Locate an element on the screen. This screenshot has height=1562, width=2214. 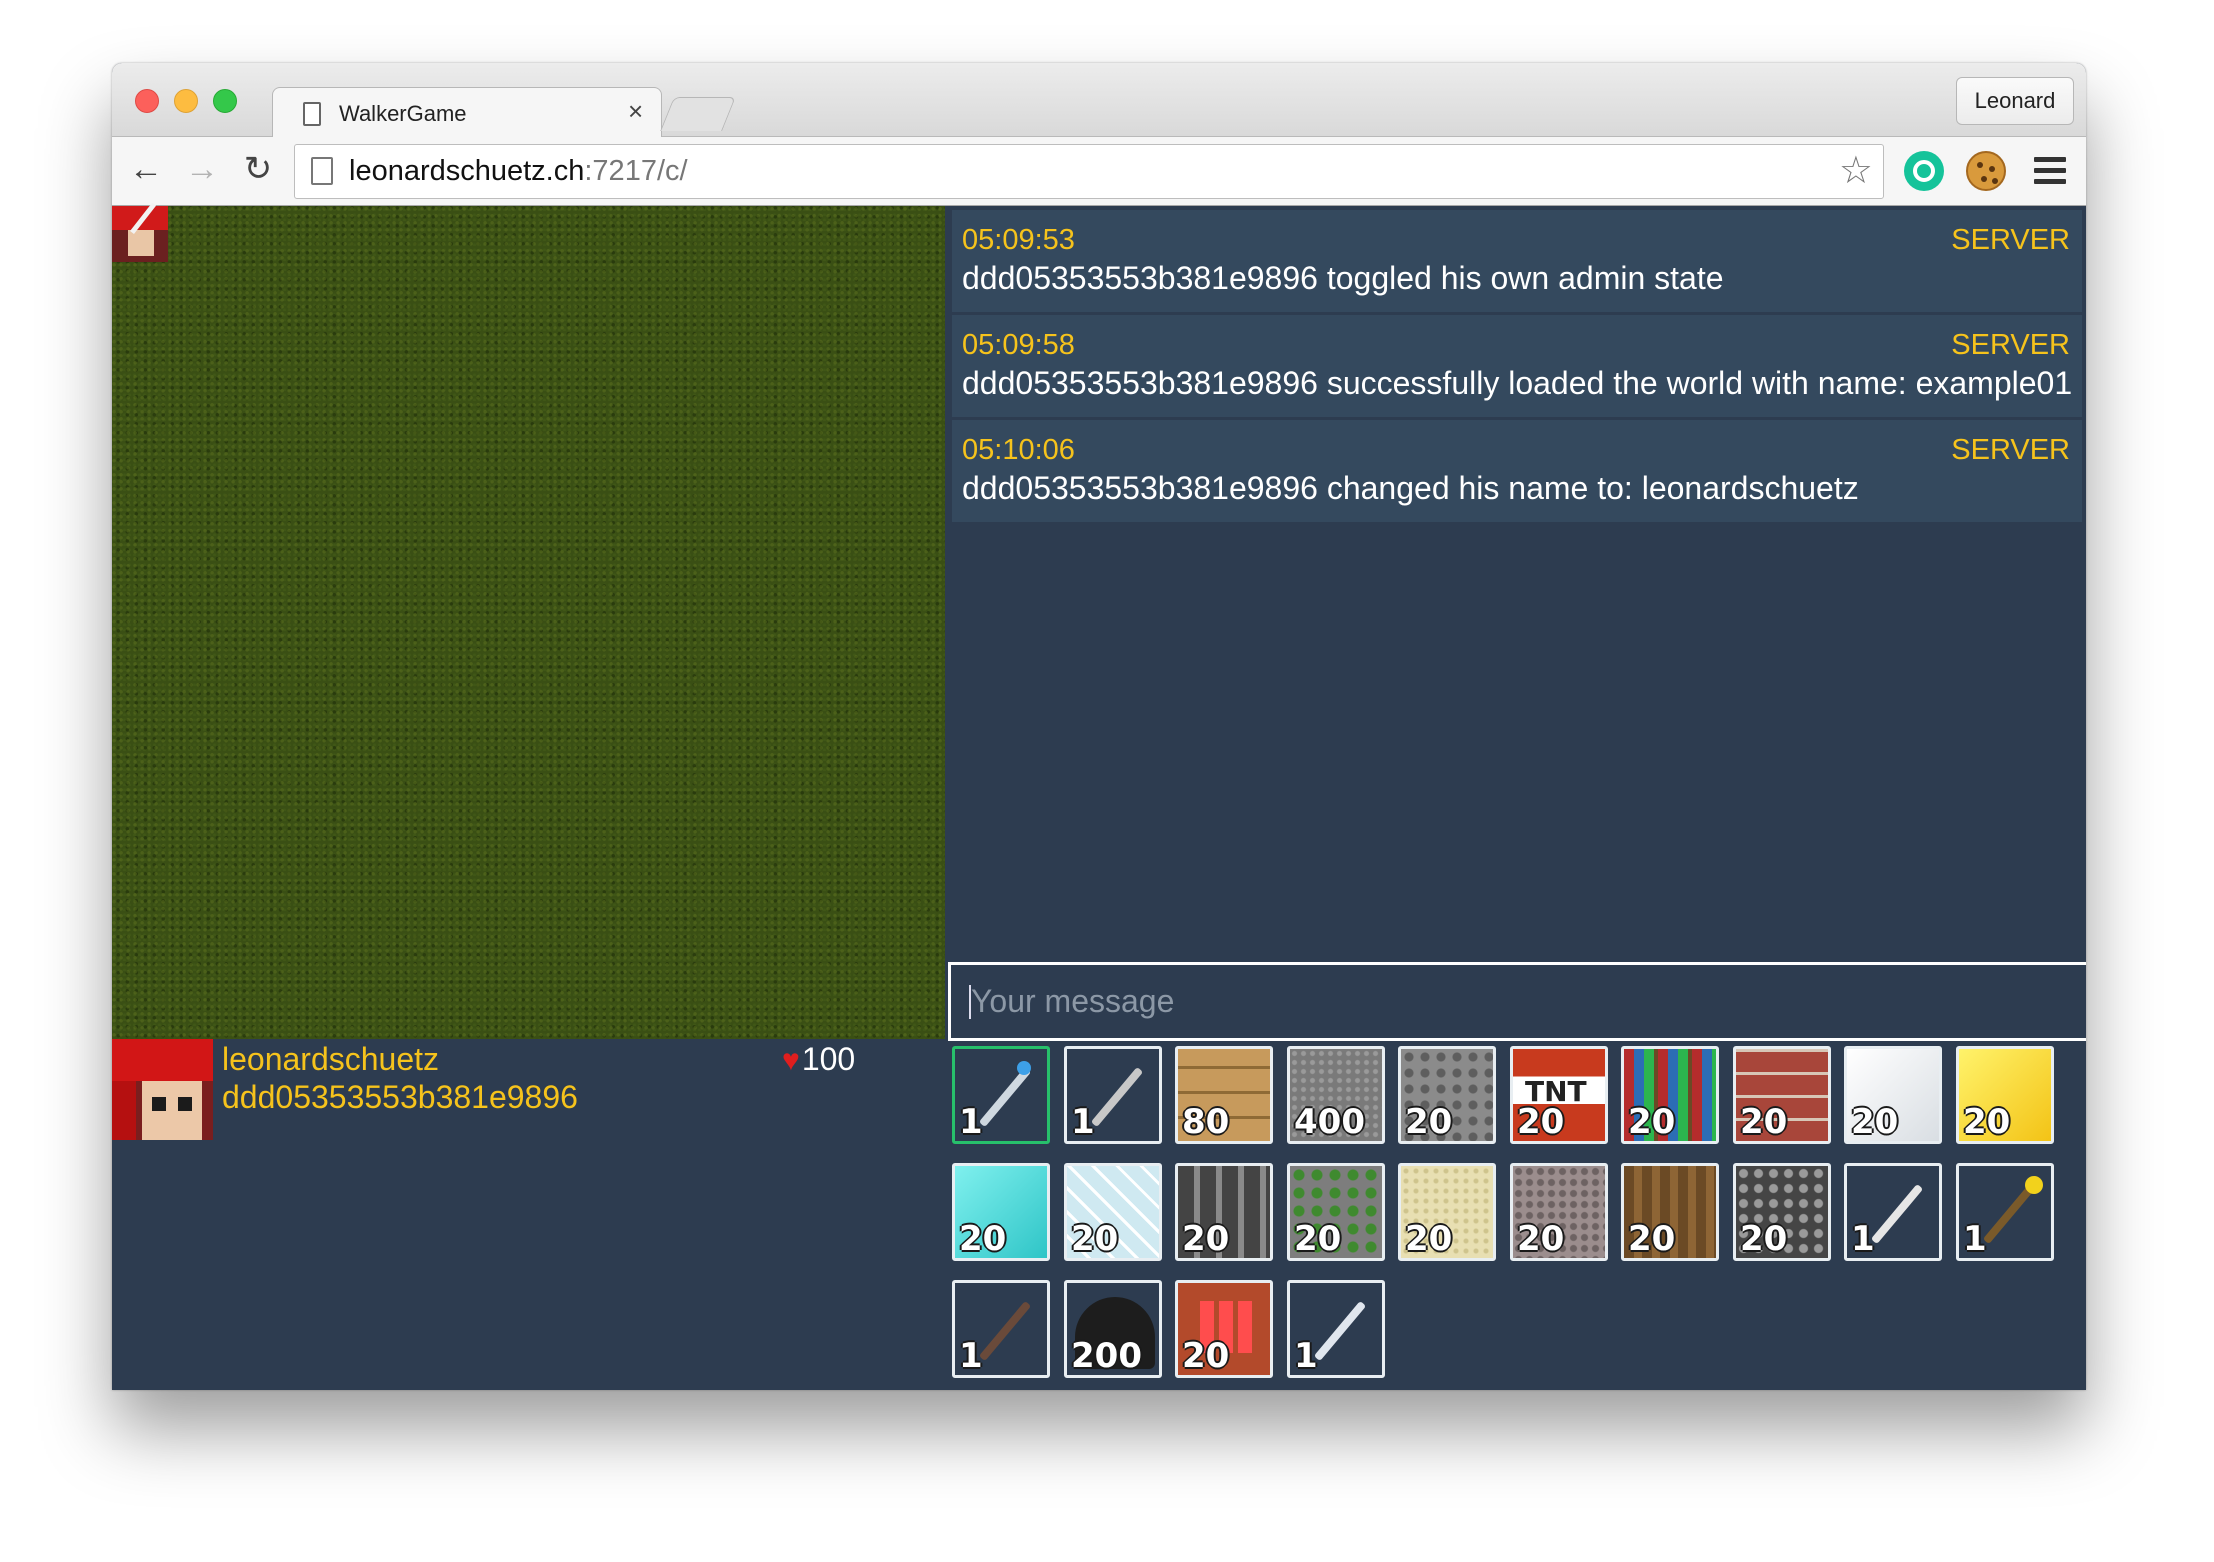
heart-icon: ♥ is located at coordinates (791, 1060).